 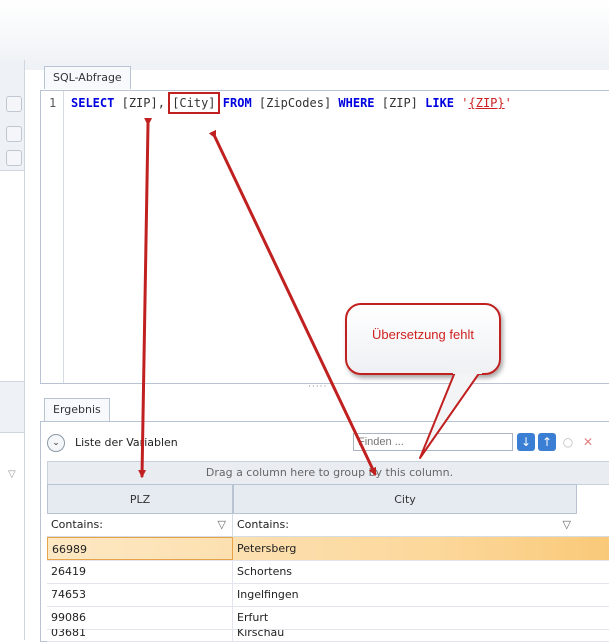 What do you see at coordinates (405, 499) in the screenshot?
I see `column-header-city: City` at bounding box center [405, 499].